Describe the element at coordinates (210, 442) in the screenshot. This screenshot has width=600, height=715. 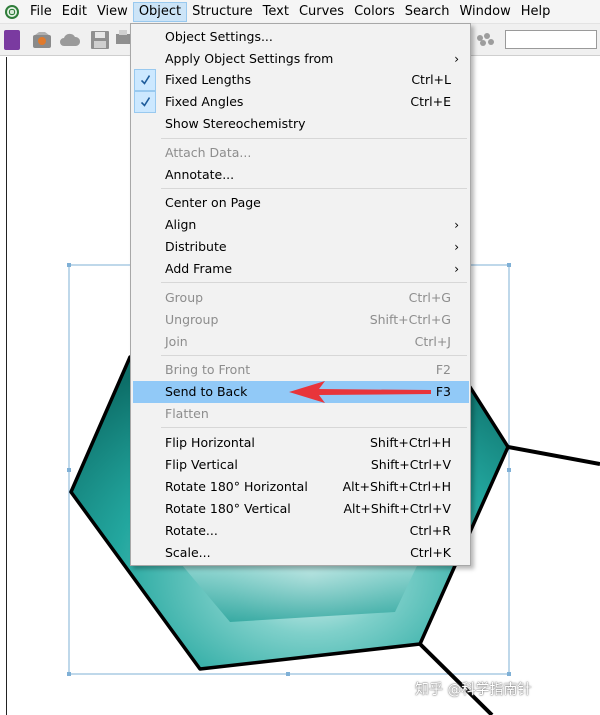
I see `menu-item-label: Flip Horizontal` at that location.